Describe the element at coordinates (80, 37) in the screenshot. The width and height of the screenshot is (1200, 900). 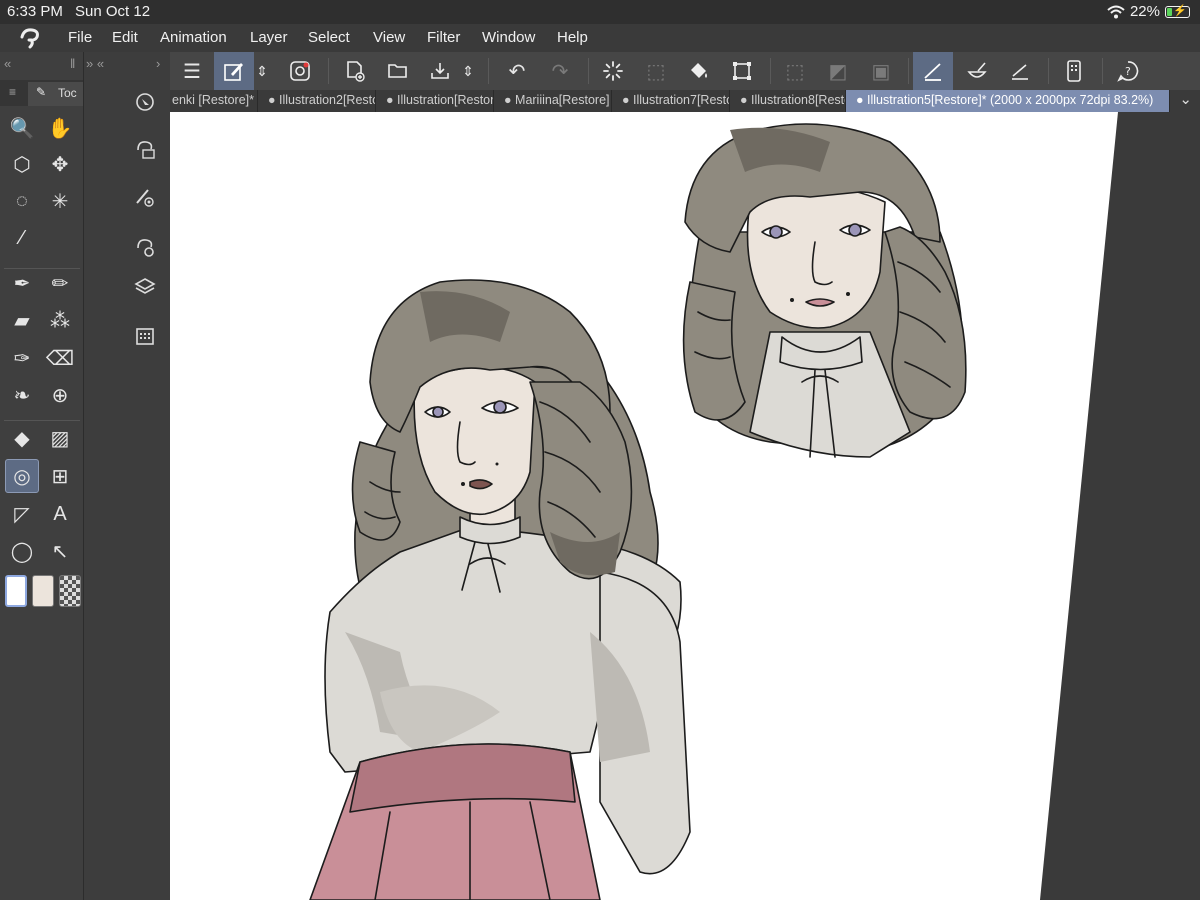
I see `menu-file: File` at that location.